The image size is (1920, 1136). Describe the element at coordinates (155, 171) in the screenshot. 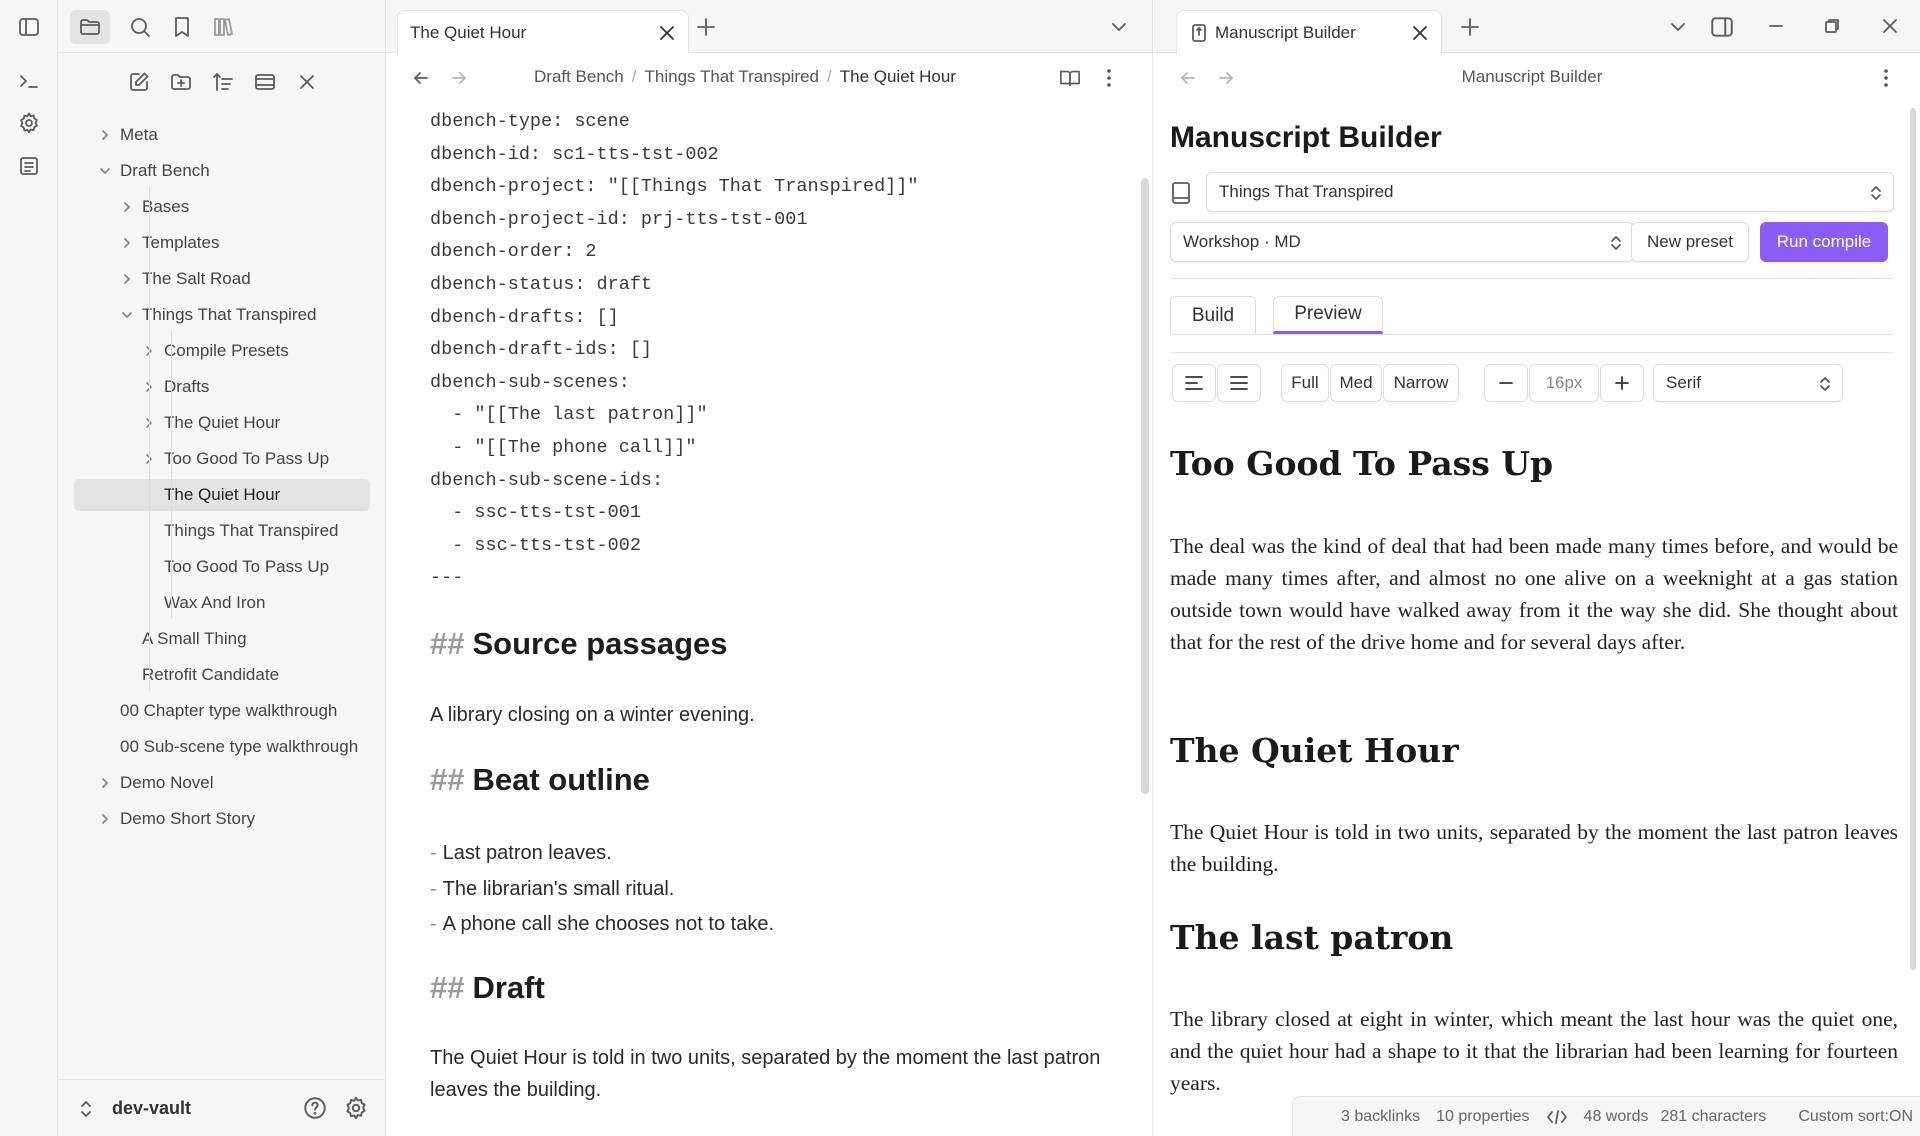

I see `file-tree-item: Draft Bench` at that location.